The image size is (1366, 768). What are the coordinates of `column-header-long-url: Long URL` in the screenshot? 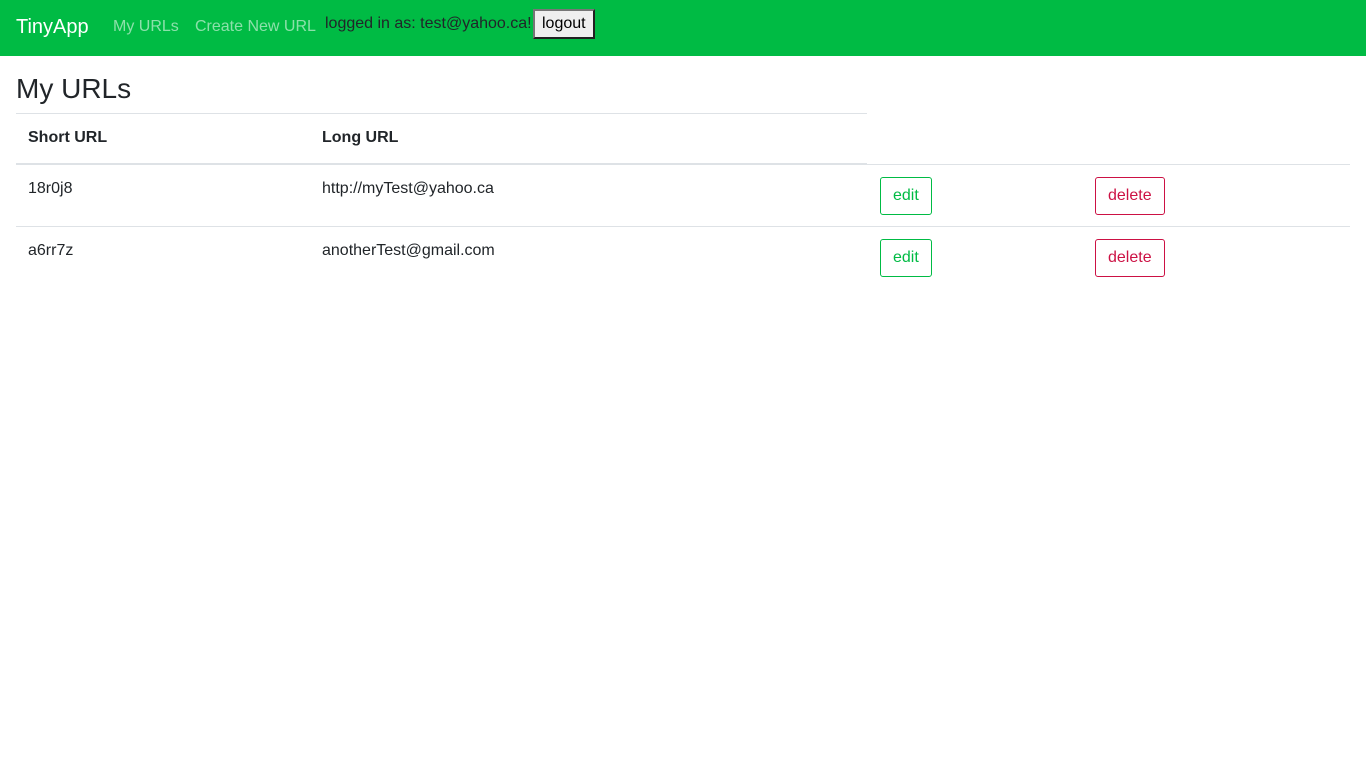 It's located at (360, 137).